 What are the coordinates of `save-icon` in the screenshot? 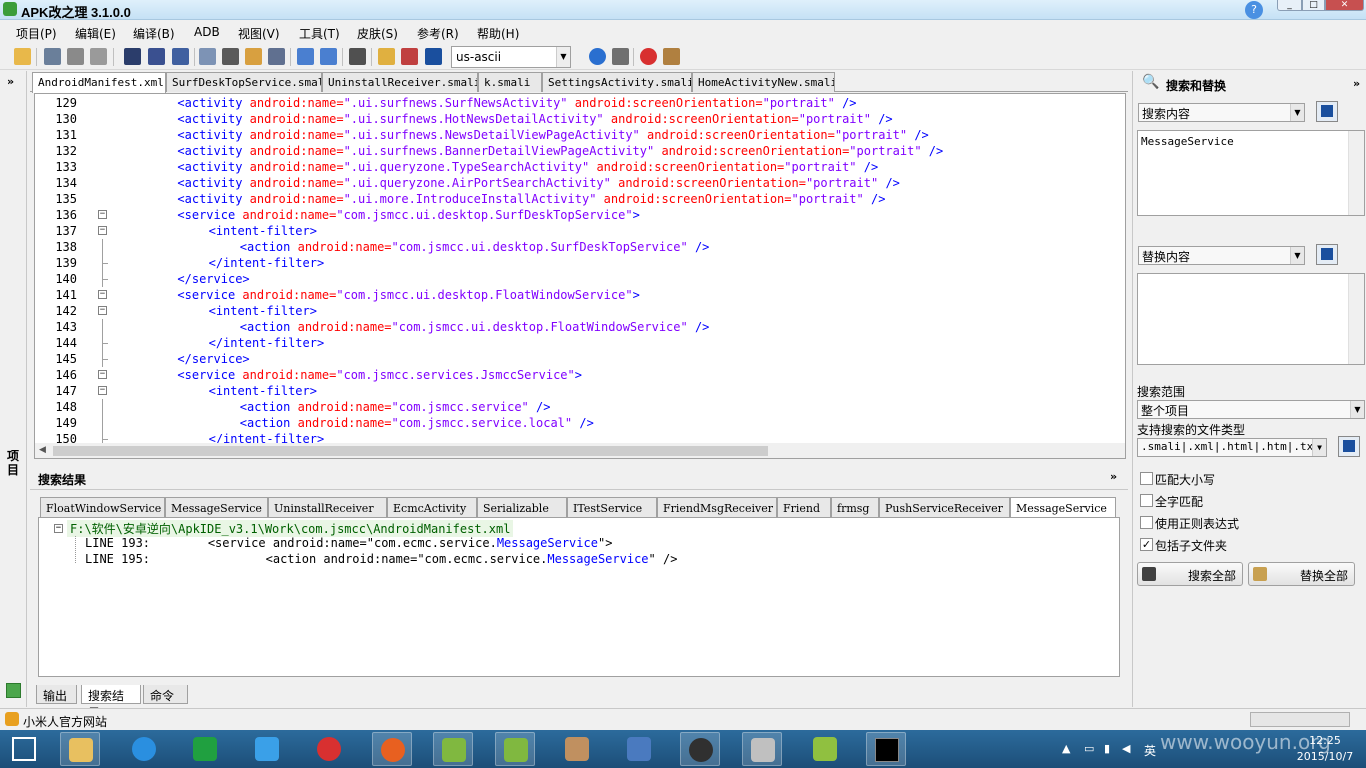 It's located at (132, 56).